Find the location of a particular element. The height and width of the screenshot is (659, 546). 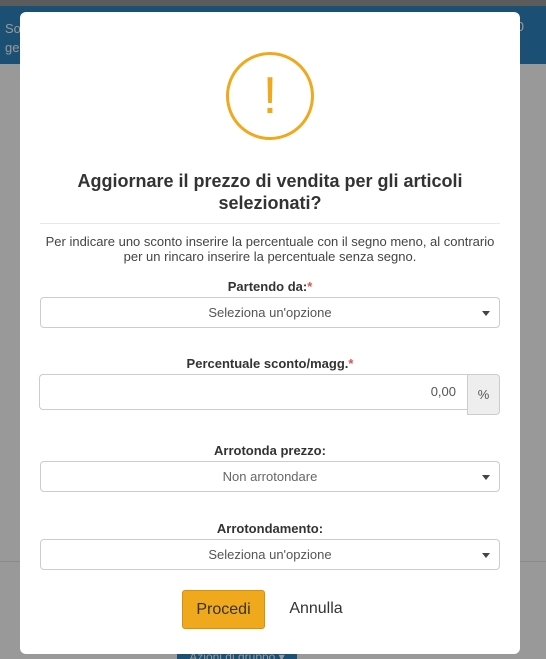

round-price-value: Non arrotondare is located at coordinates (270, 476).